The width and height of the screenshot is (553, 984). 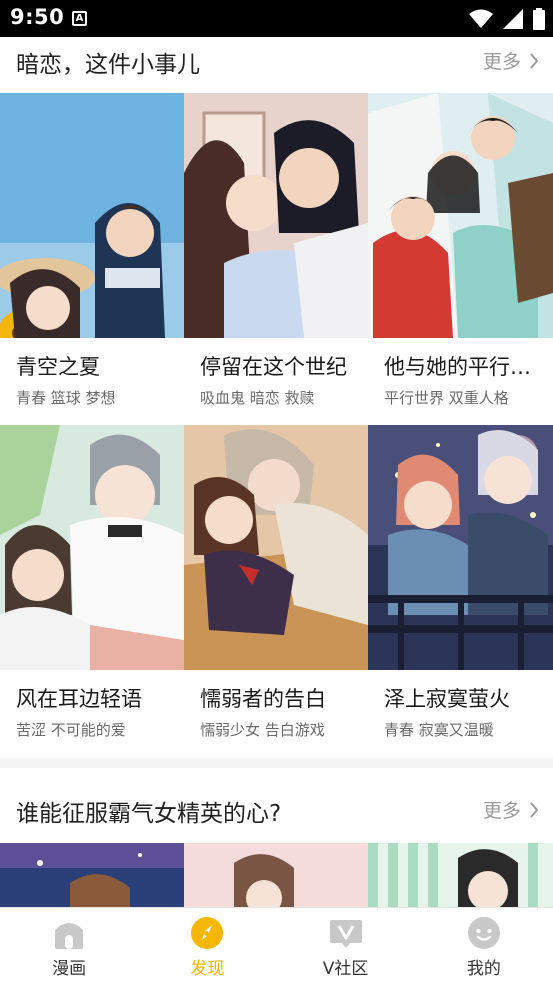 I want to click on notification-a-icon: A, so click(x=79, y=18).